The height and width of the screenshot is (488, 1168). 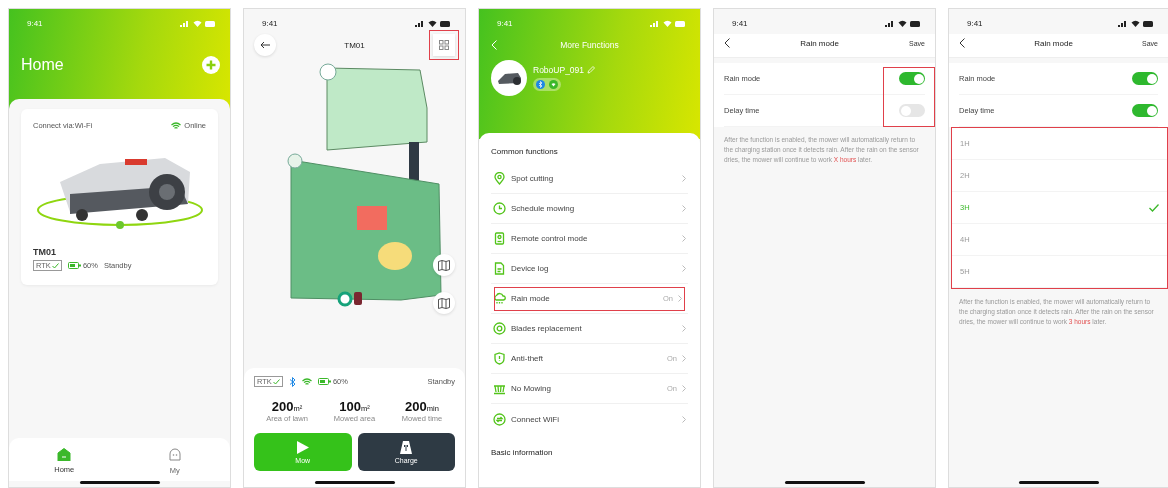 What do you see at coordinates (509, 78) in the screenshot?
I see `mower-avatar-drawing` at bounding box center [509, 78].